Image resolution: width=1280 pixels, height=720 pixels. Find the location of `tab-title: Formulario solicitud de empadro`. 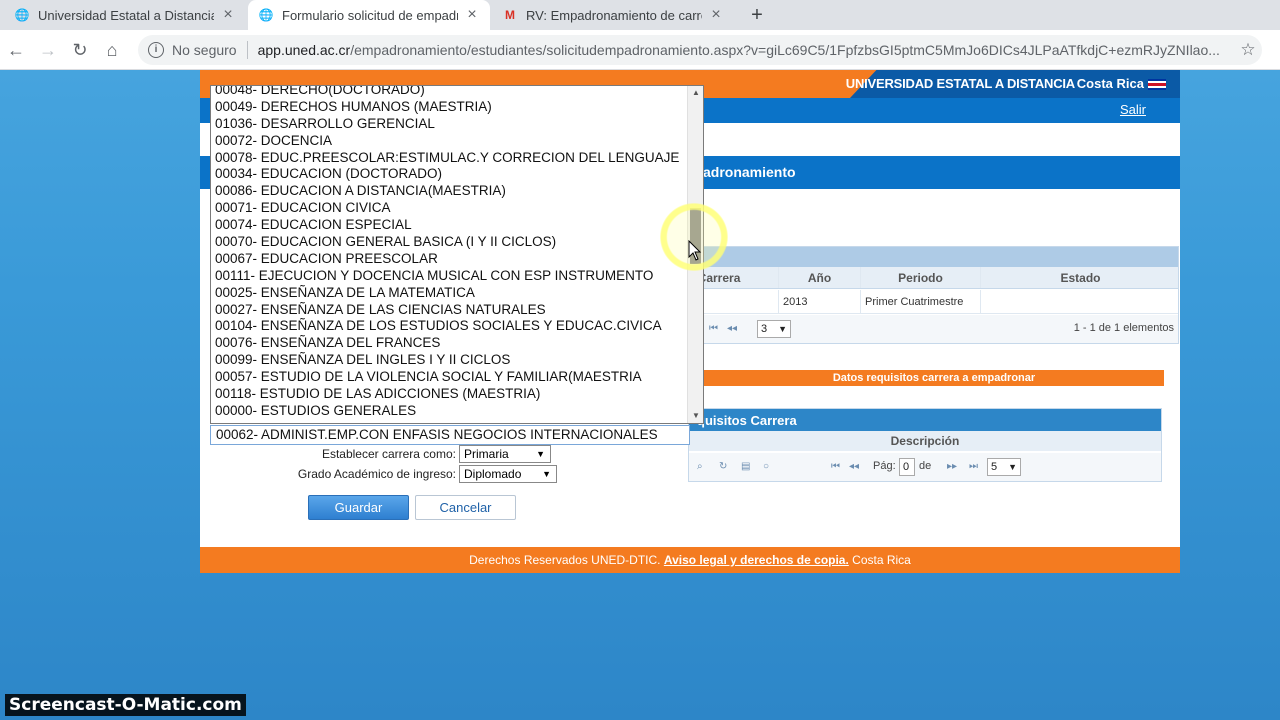

tab-title: Formulario solicitud de empadro is located at coordinates (370, 15).